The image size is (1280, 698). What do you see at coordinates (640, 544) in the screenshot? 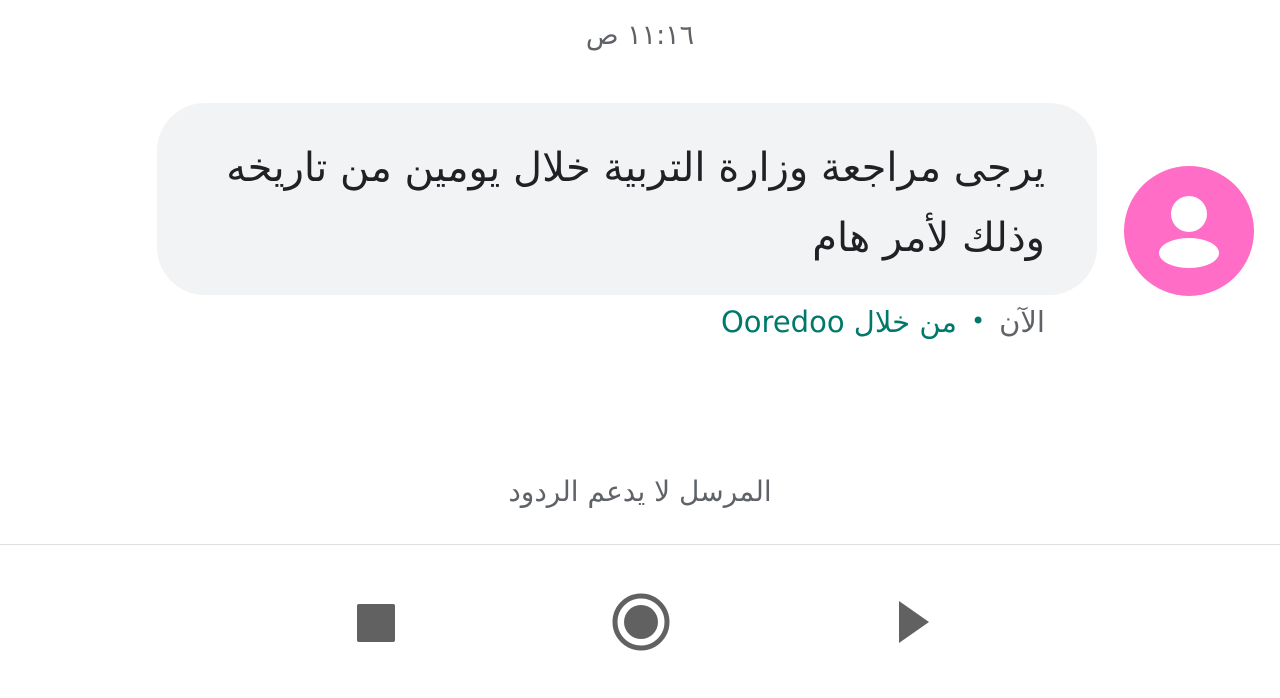
I see `nav-divider` at bounding box center [640, 544].